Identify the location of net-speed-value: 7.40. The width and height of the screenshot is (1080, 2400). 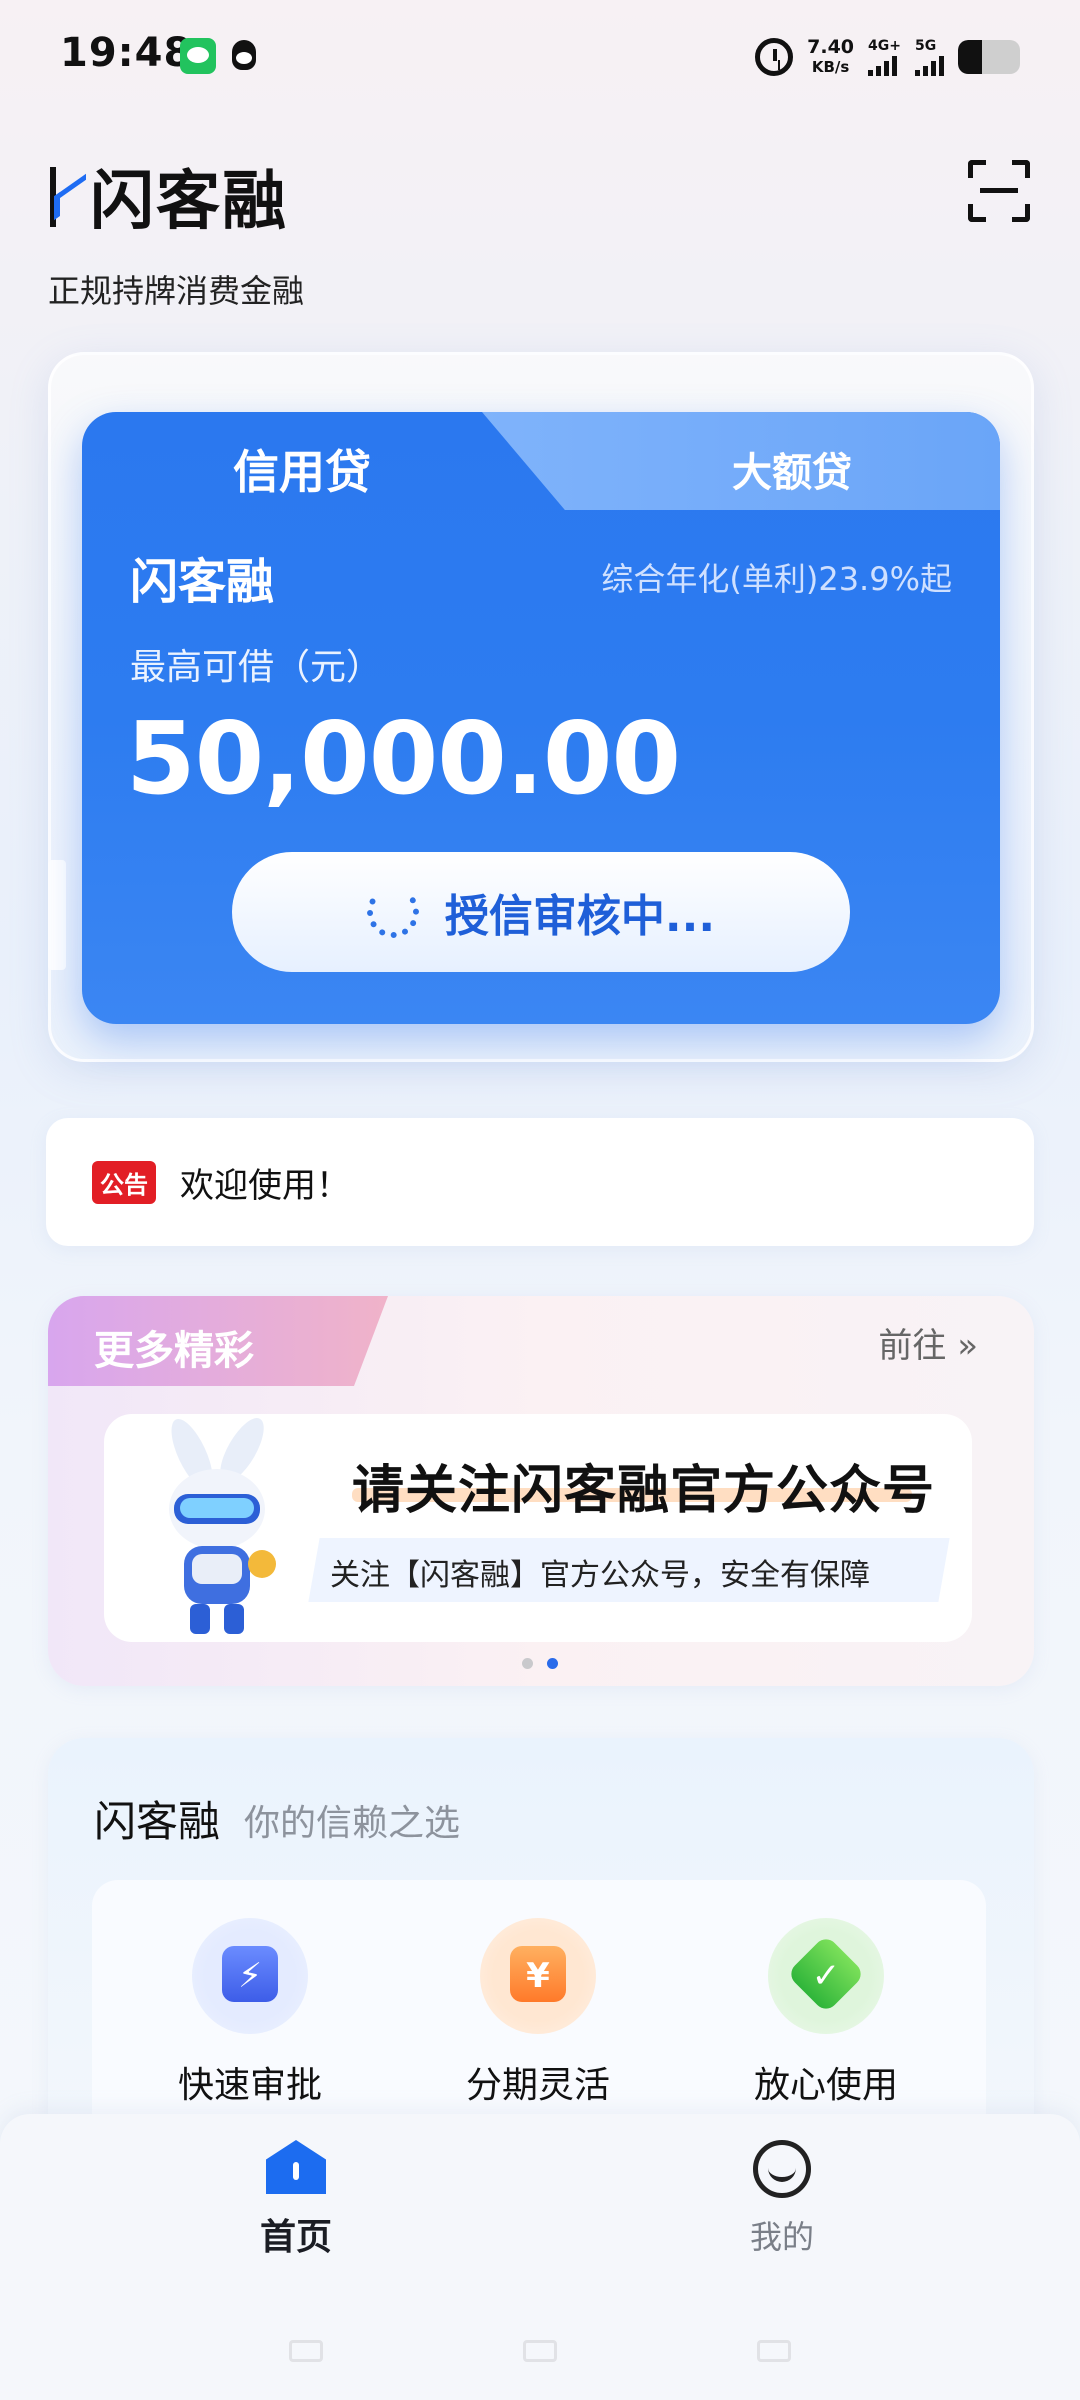
(831, 47).